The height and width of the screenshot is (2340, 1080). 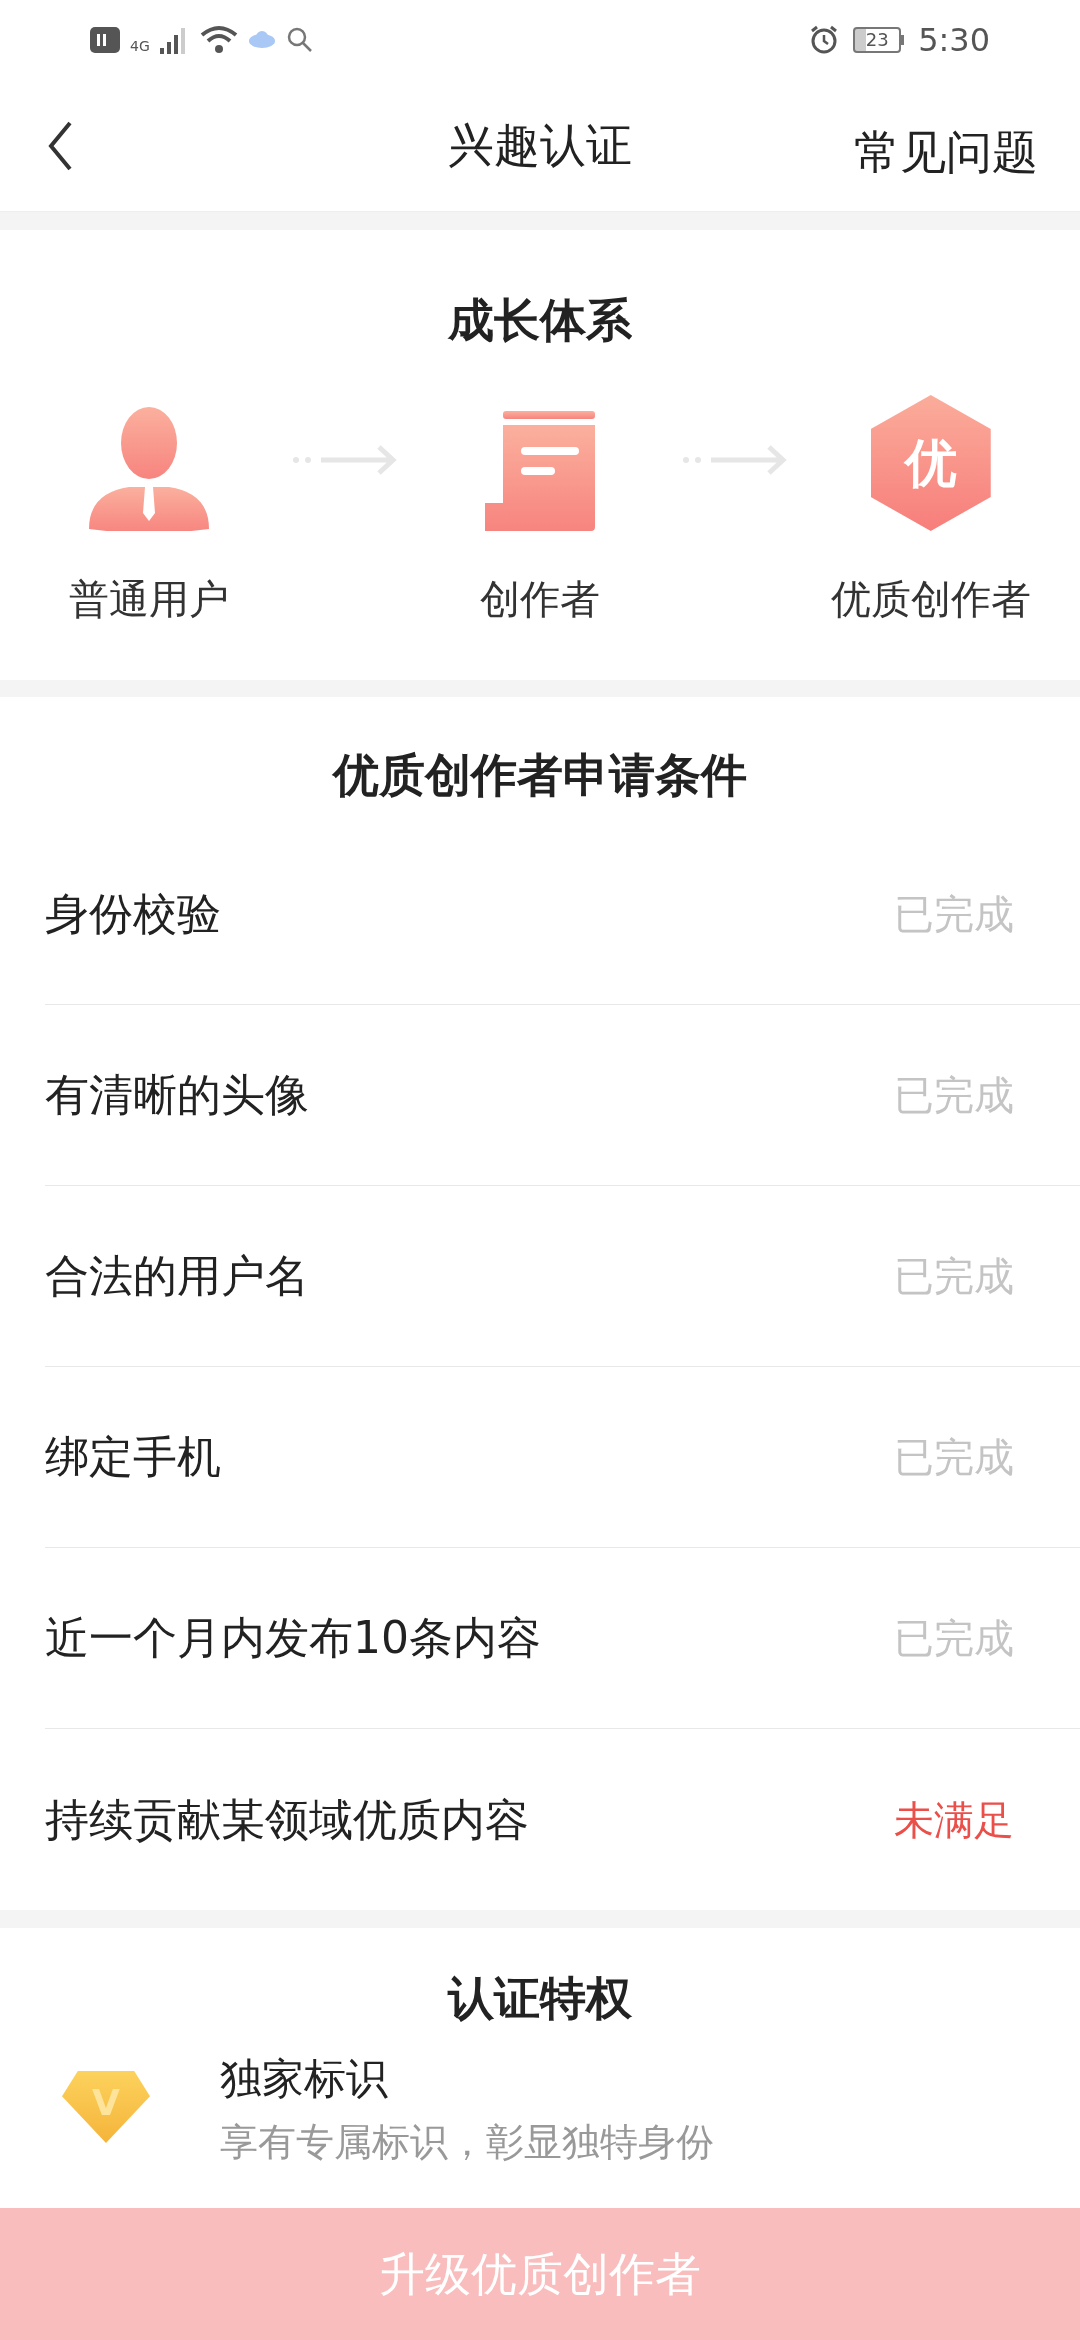 What do you see at coordinates (467, 2142) in the screenshot?
I see `privilege-description: 享有专属标识，彰显独特身份` at bounding box center [467, 2142].